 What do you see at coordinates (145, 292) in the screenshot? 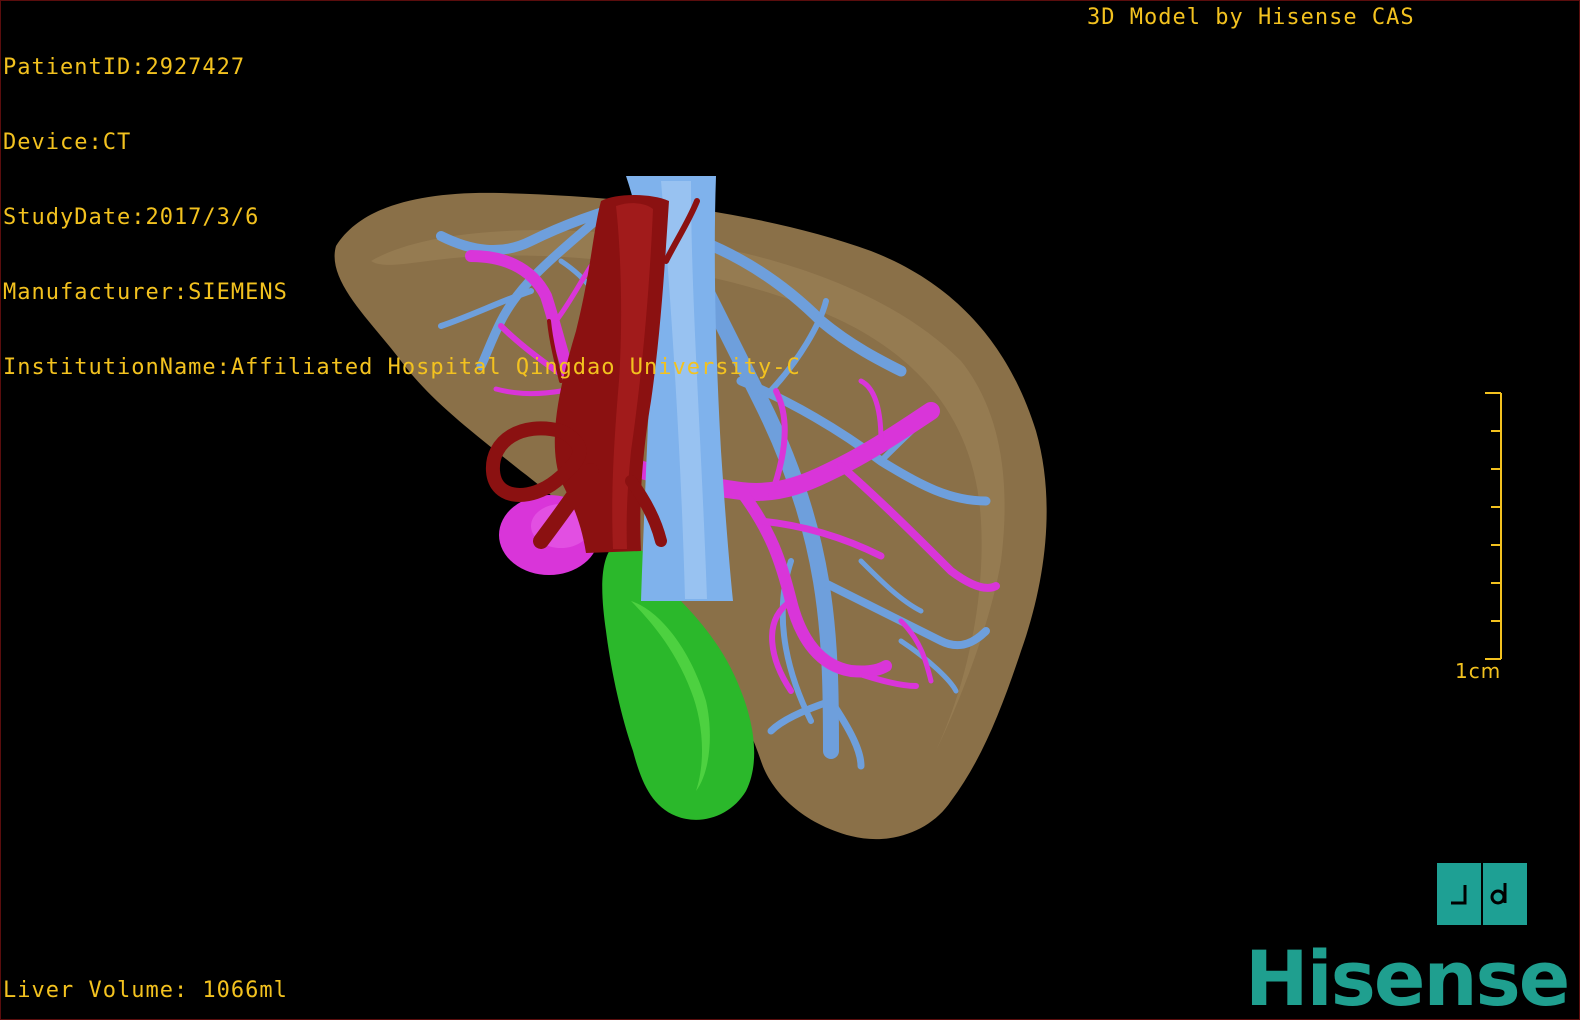
I see `manufacturer: Manufacturer:SIEMENS` at bounding box center [145, 292].